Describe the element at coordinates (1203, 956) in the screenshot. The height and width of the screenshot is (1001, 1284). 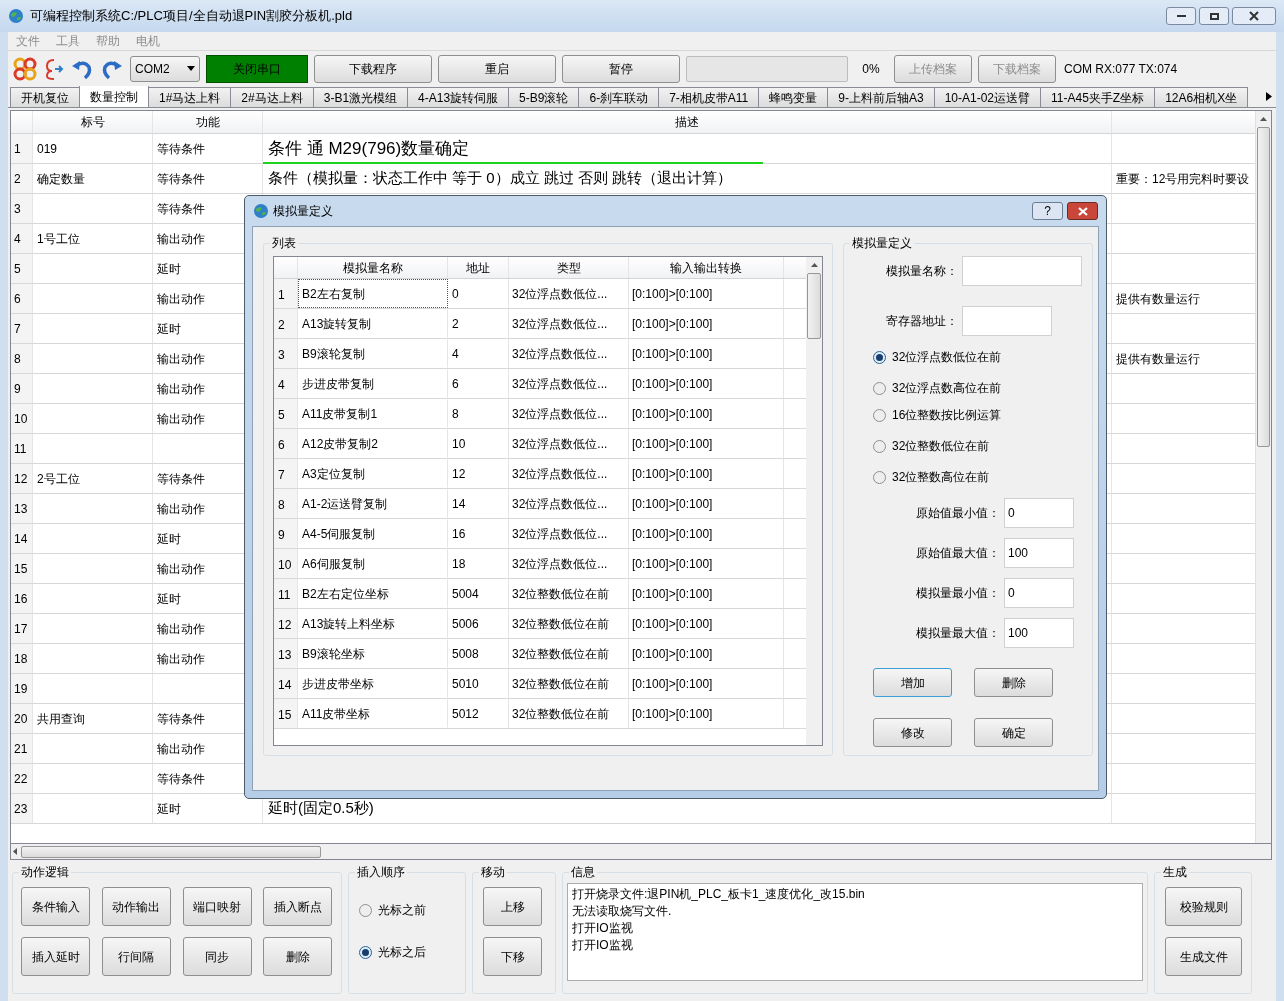
I see `button: 生成文件` at that location.